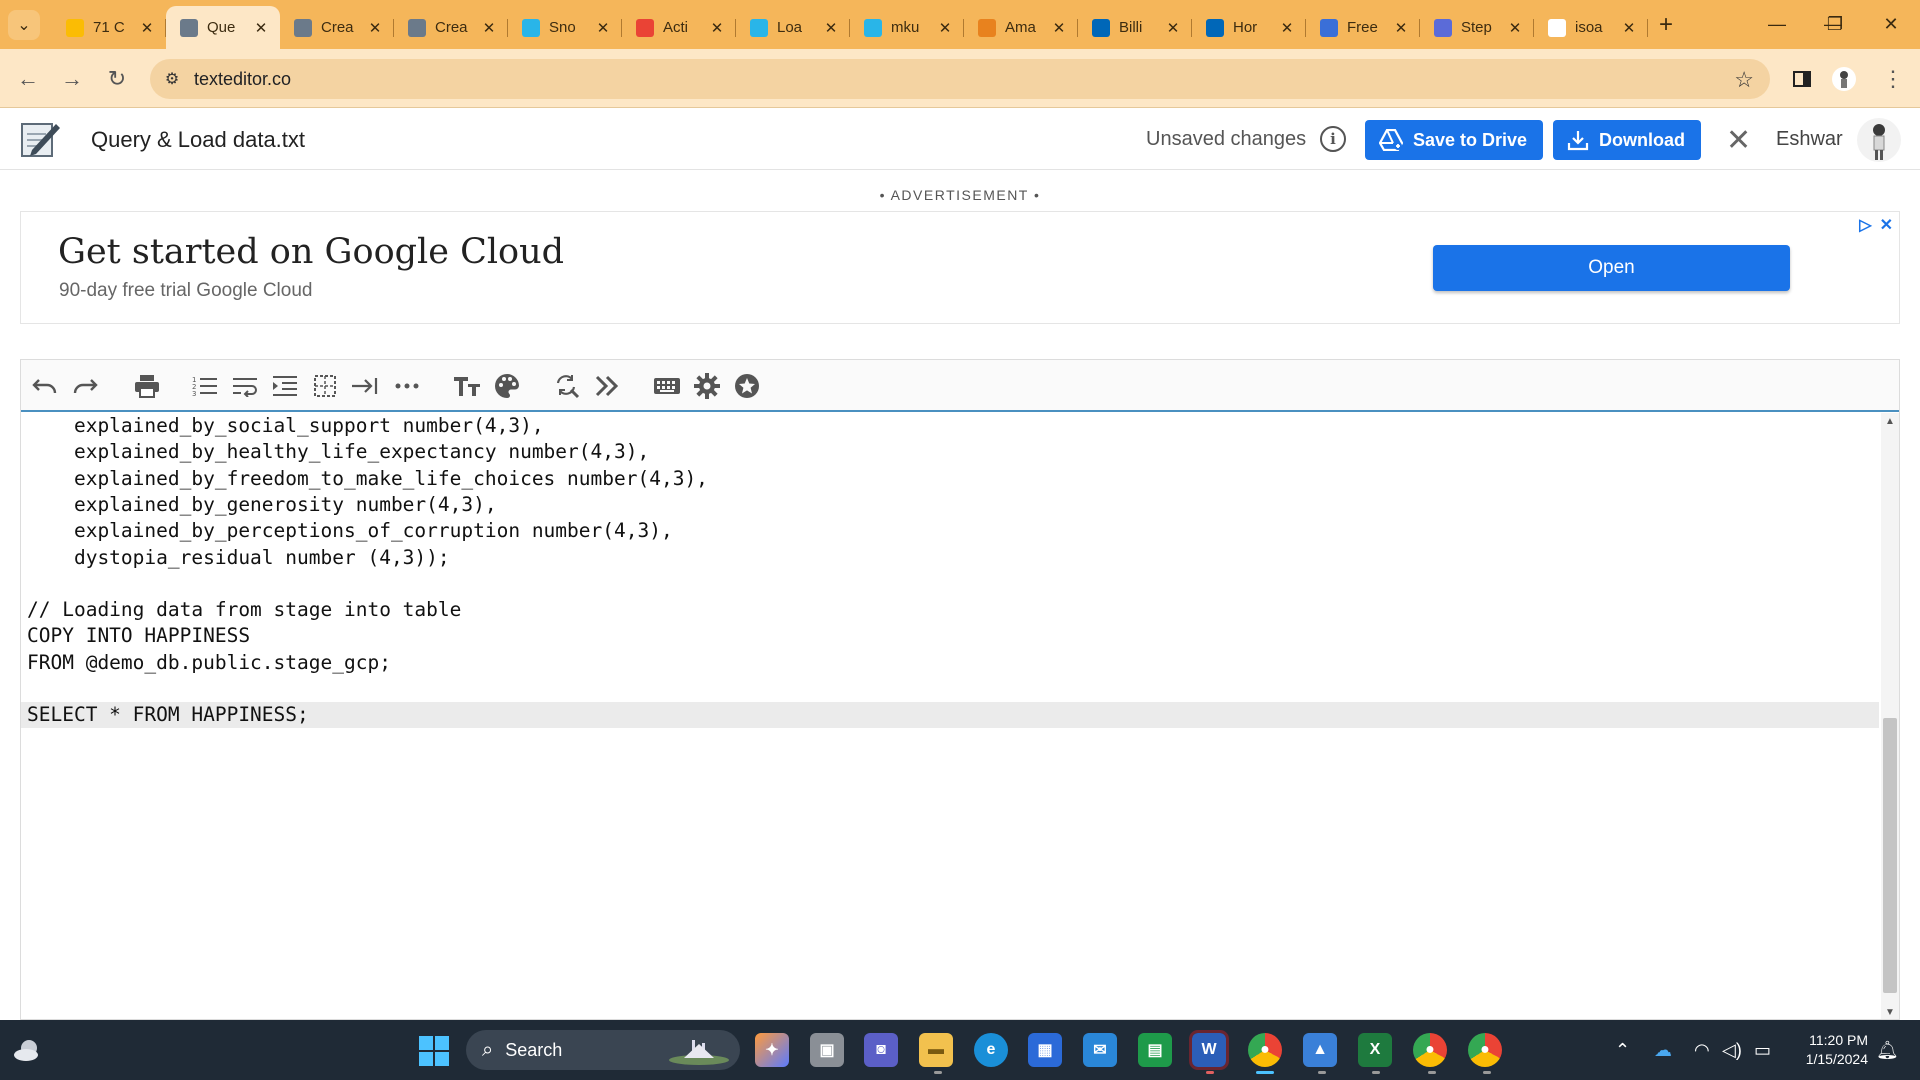 This screenshot has width=1920, height=1080. Describe the element at coordinates (1591, 27) in the screenshot. I see `browser-tab: isoa ✕` at that location.